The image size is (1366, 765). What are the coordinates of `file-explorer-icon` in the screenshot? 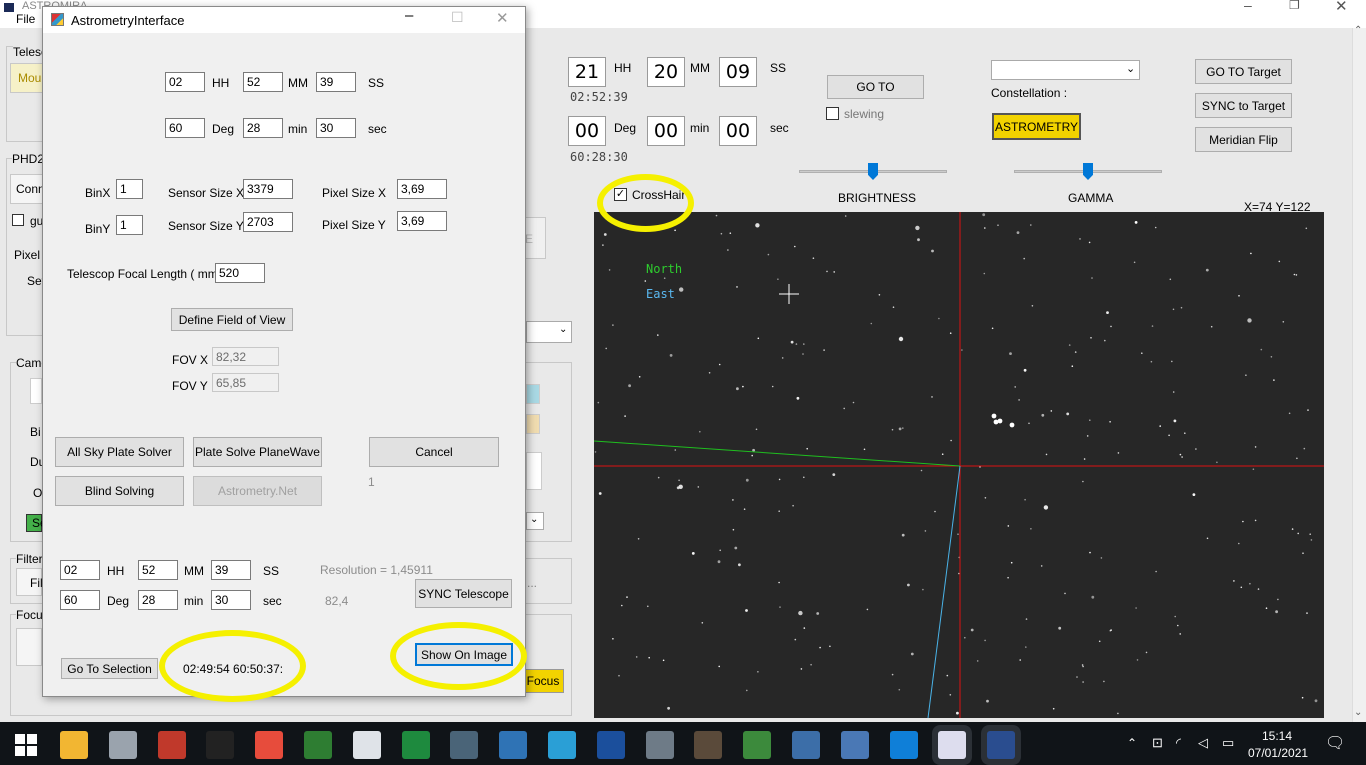 It's located at (74, 745).